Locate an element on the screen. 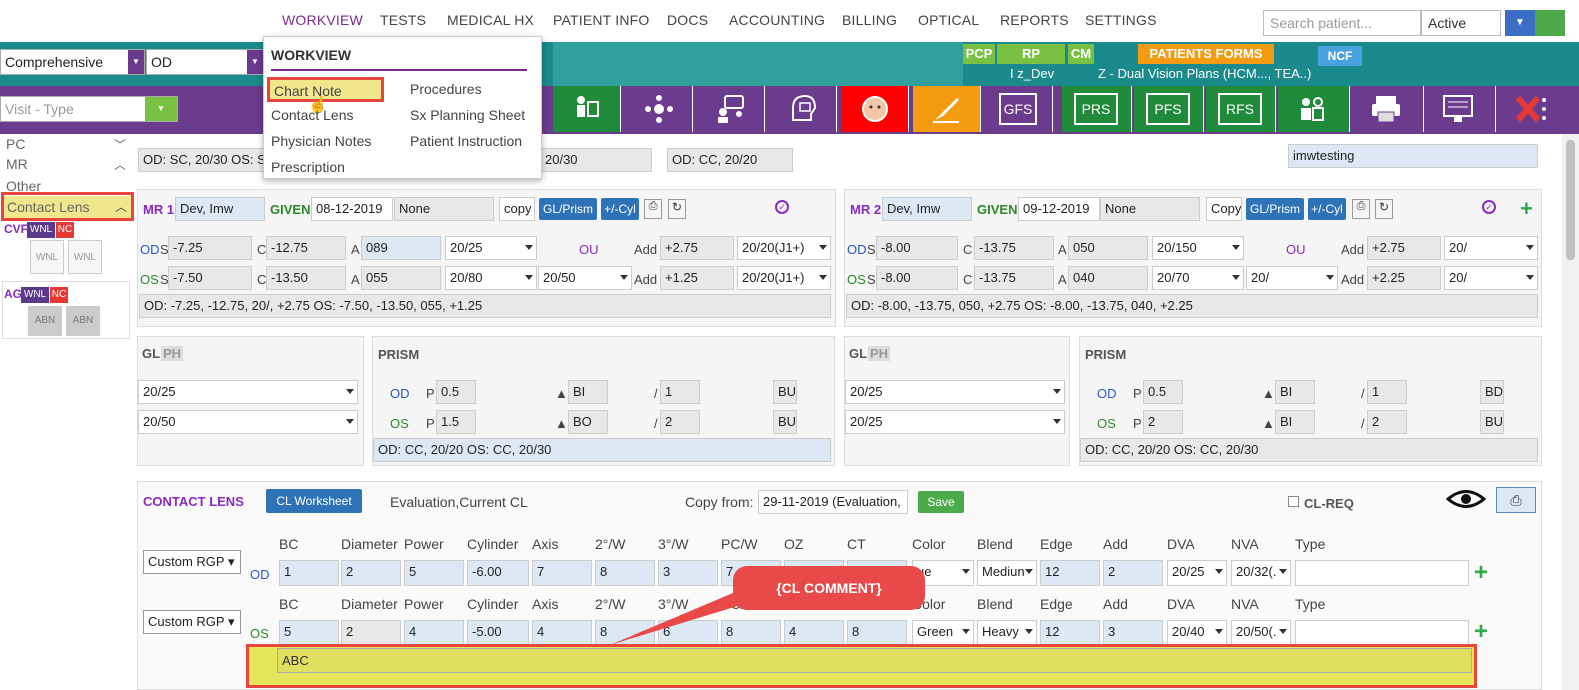 The width and height of the screenshot is (1579, 690). cl-os-field-1: 2 is located at coordinates (371, 633).